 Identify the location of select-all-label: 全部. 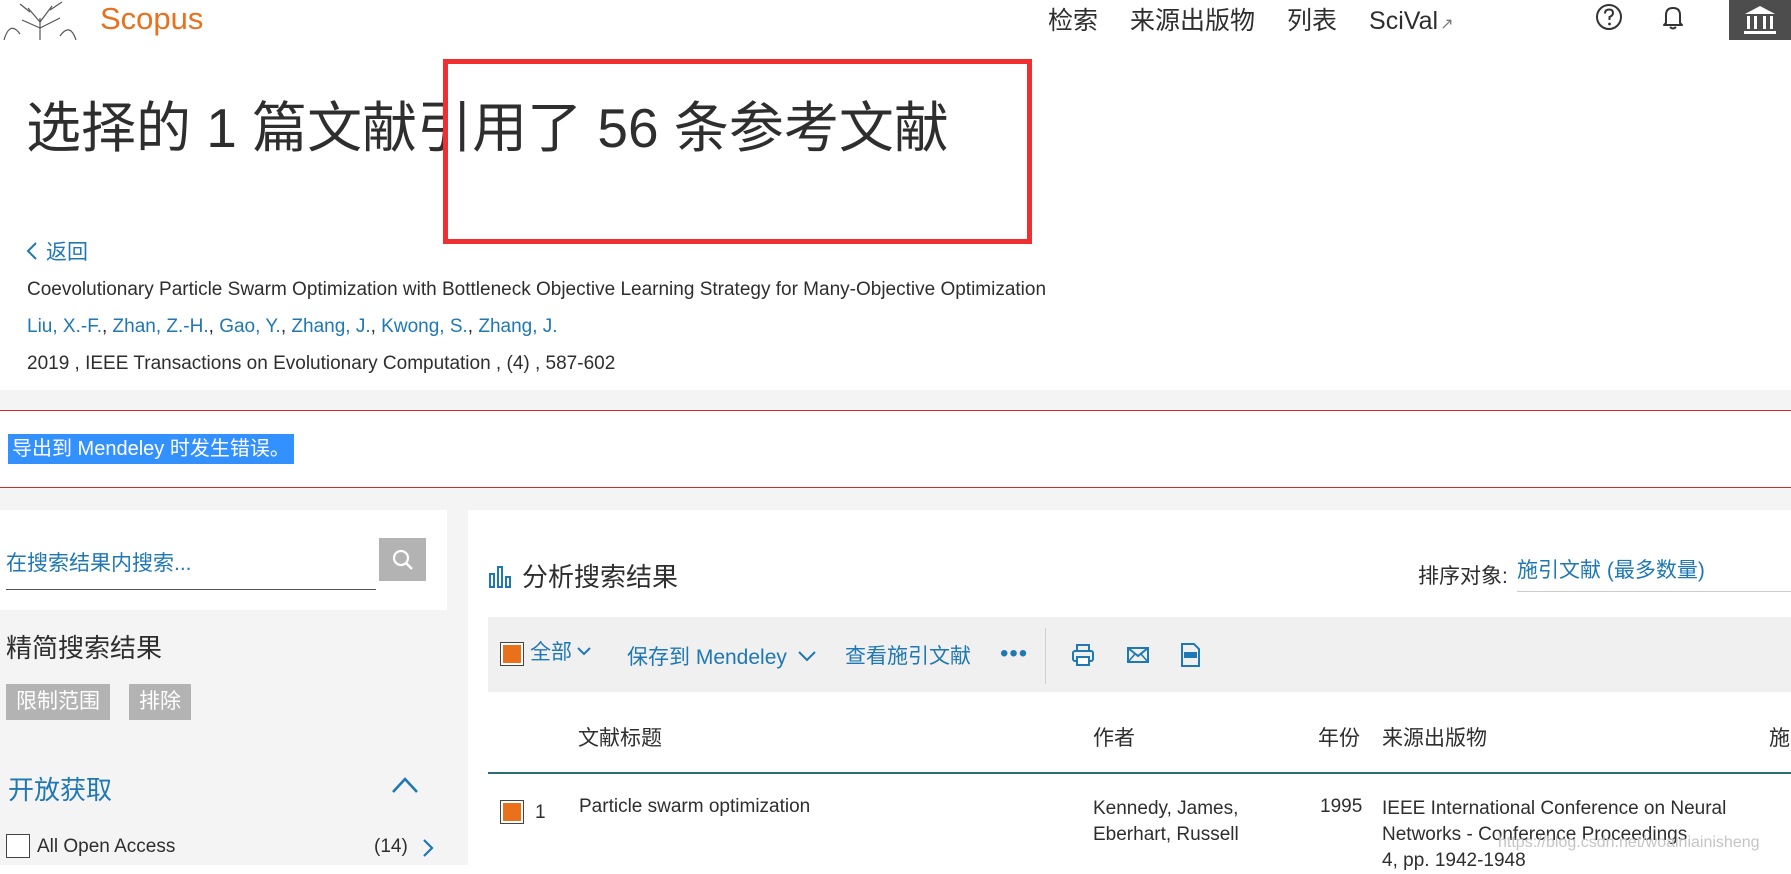
(551, 652).